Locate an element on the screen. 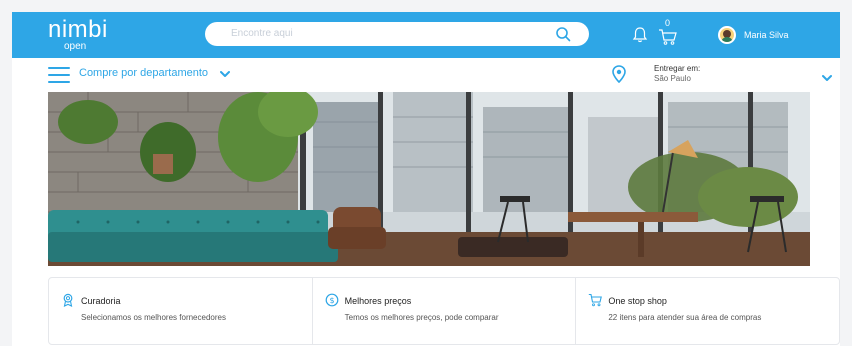  departments-menu-label: Compre por departamento is located at coordinates (143, 73).